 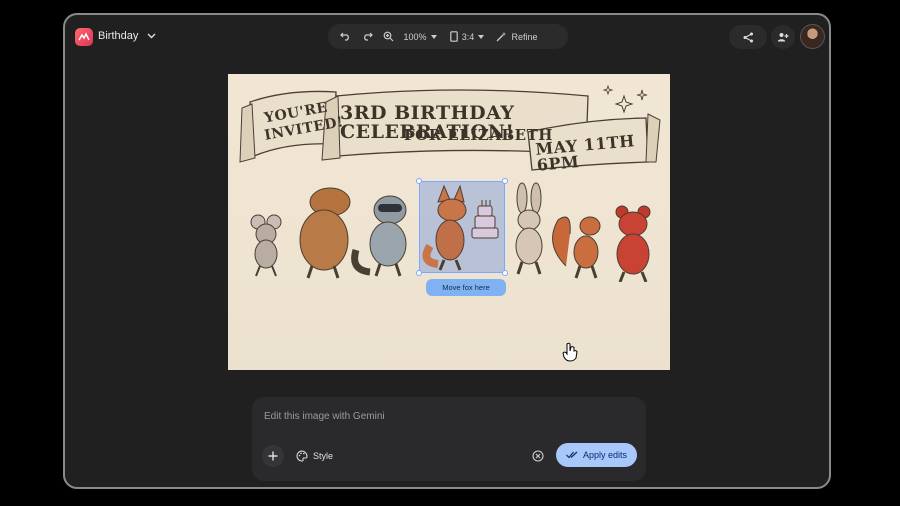 What do you see at coordinates (605, 455) in the screenshot?
I see `apply-edits-label: Apply edits` at bounding box center [605, 455].